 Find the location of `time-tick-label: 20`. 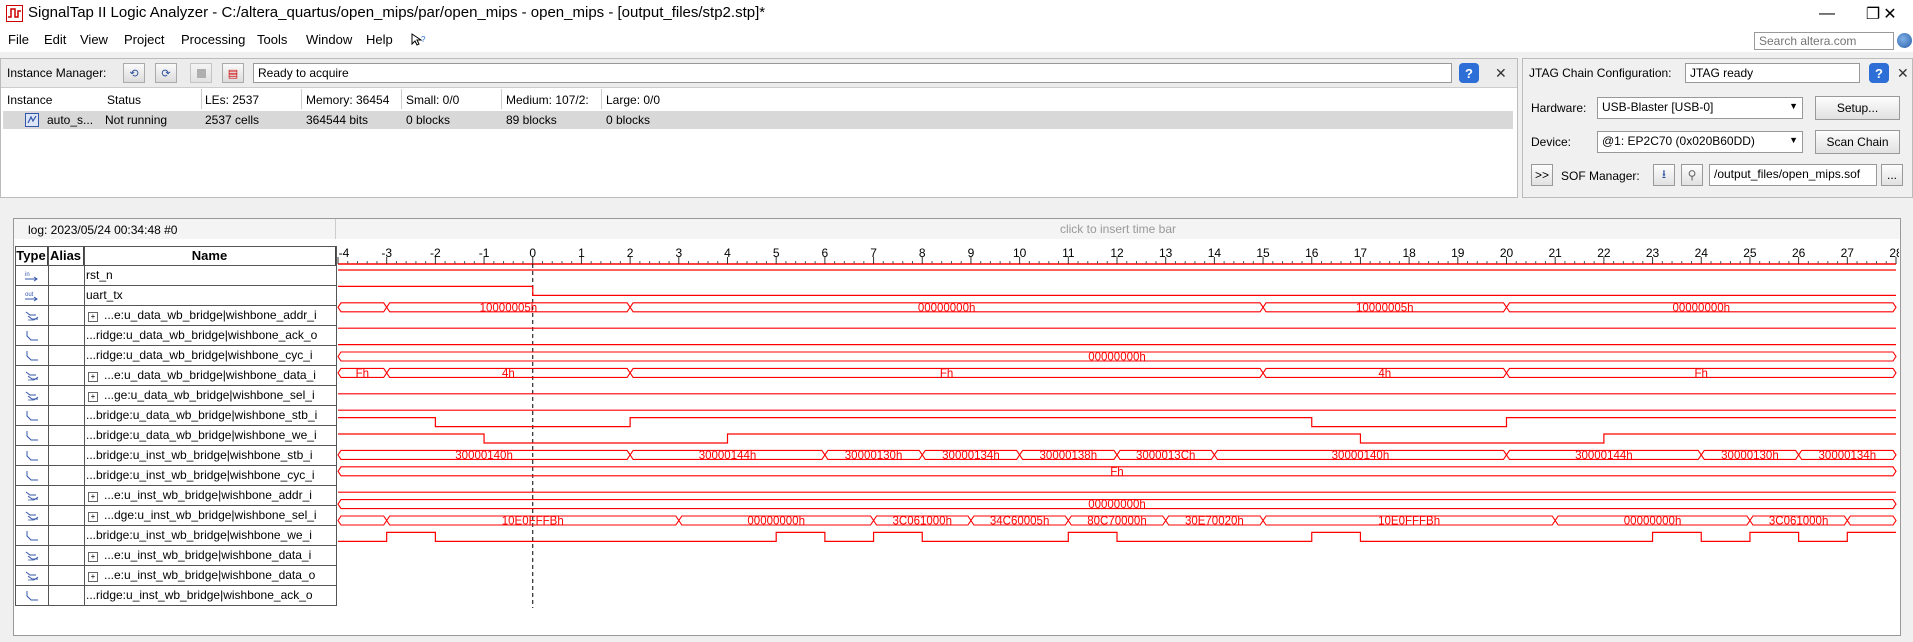

time-tick-label: 20 is located at coordinates (1507, 253).